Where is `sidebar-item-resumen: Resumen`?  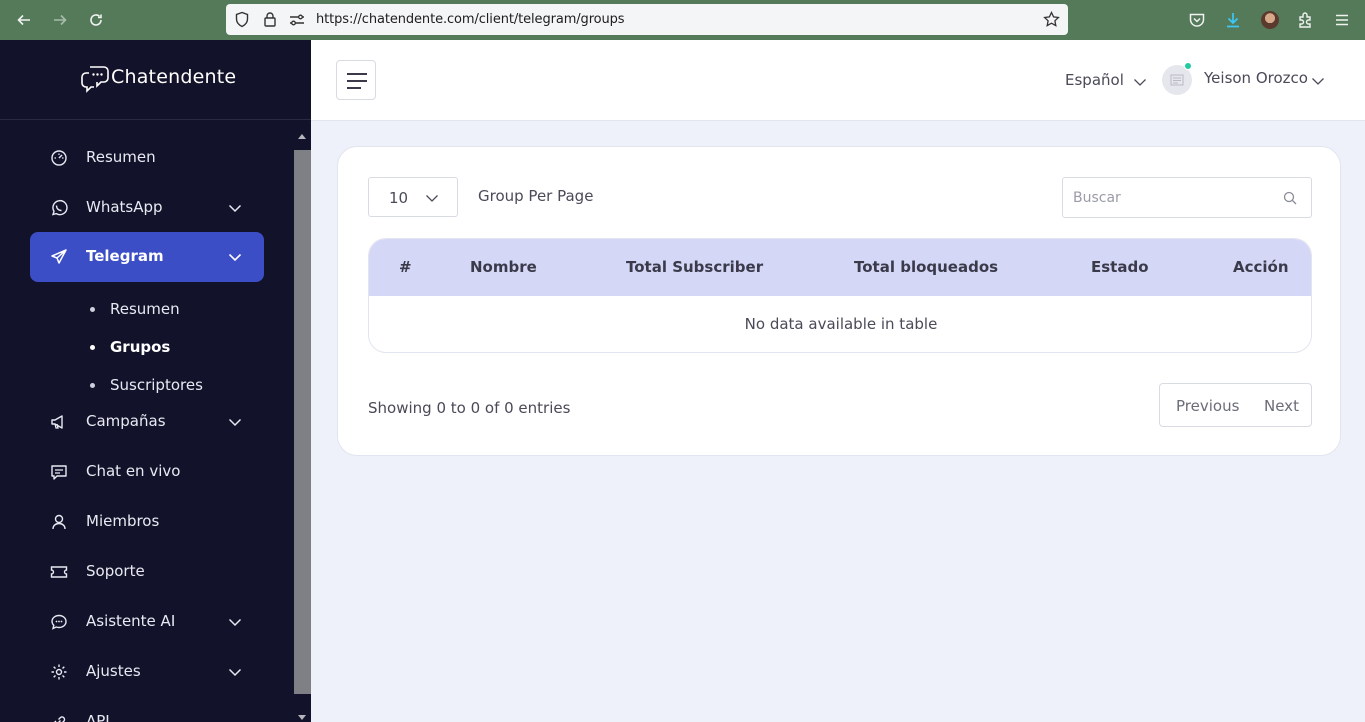 sidebar-item-resumen: Resumen is located at coordinates (147, 158).